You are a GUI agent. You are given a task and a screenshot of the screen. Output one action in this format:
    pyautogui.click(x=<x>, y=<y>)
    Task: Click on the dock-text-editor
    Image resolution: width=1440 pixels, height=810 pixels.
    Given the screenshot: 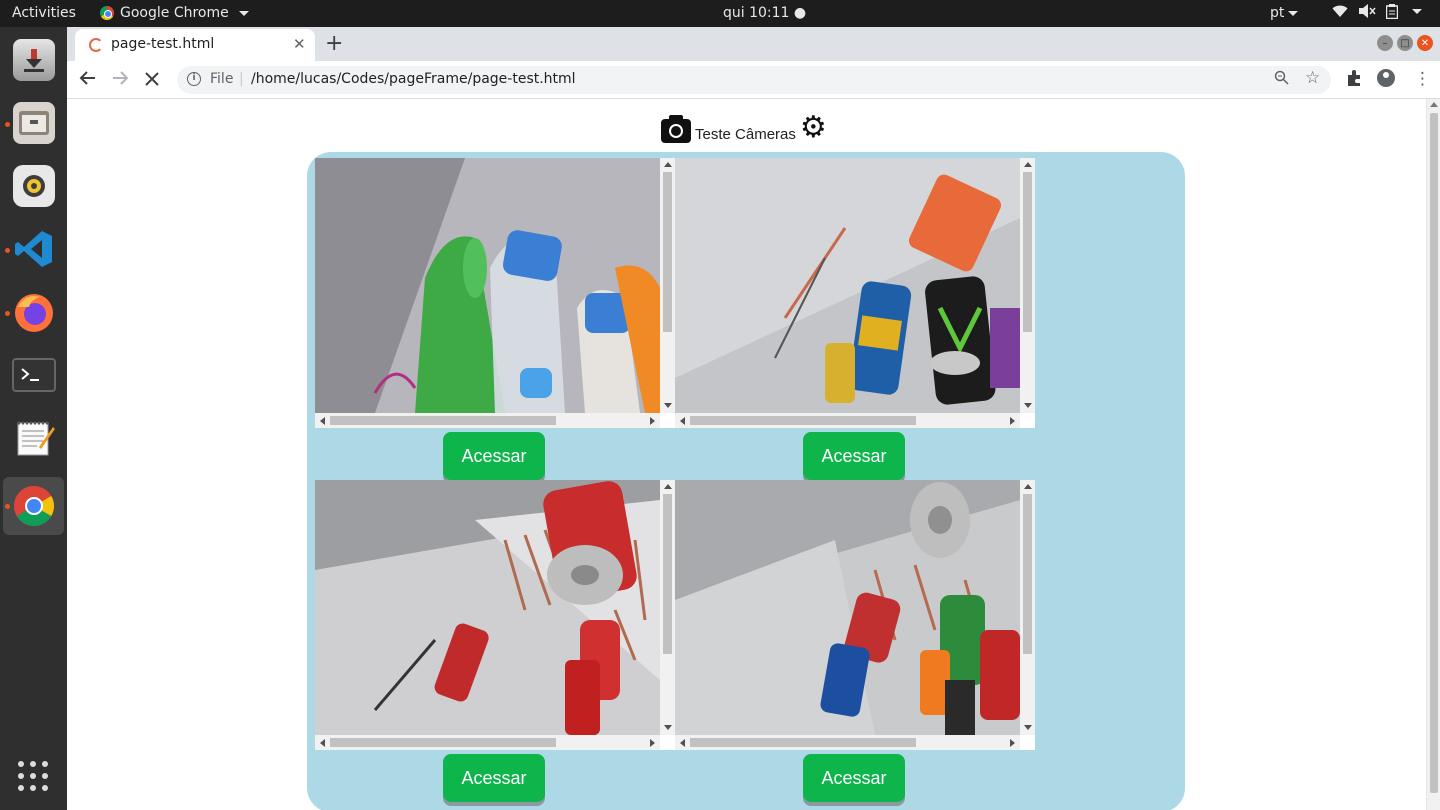 What is the action you would take?
    pyautogui.click(x=33, y=438)
    